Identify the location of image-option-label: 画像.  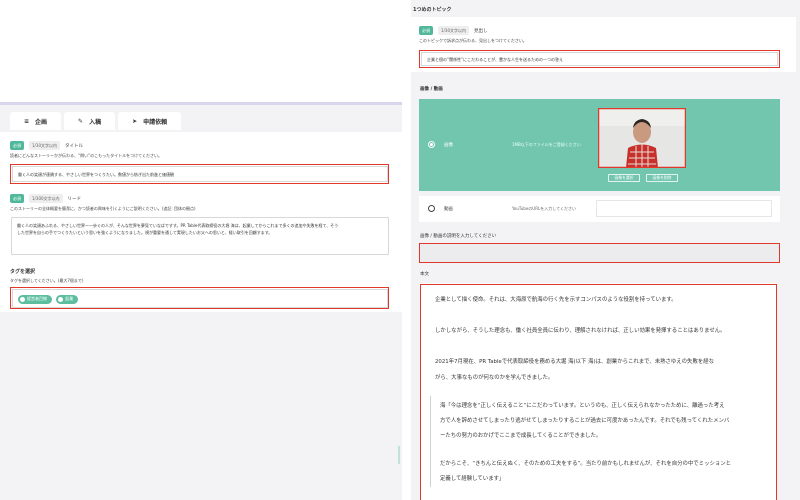
(448, 145).